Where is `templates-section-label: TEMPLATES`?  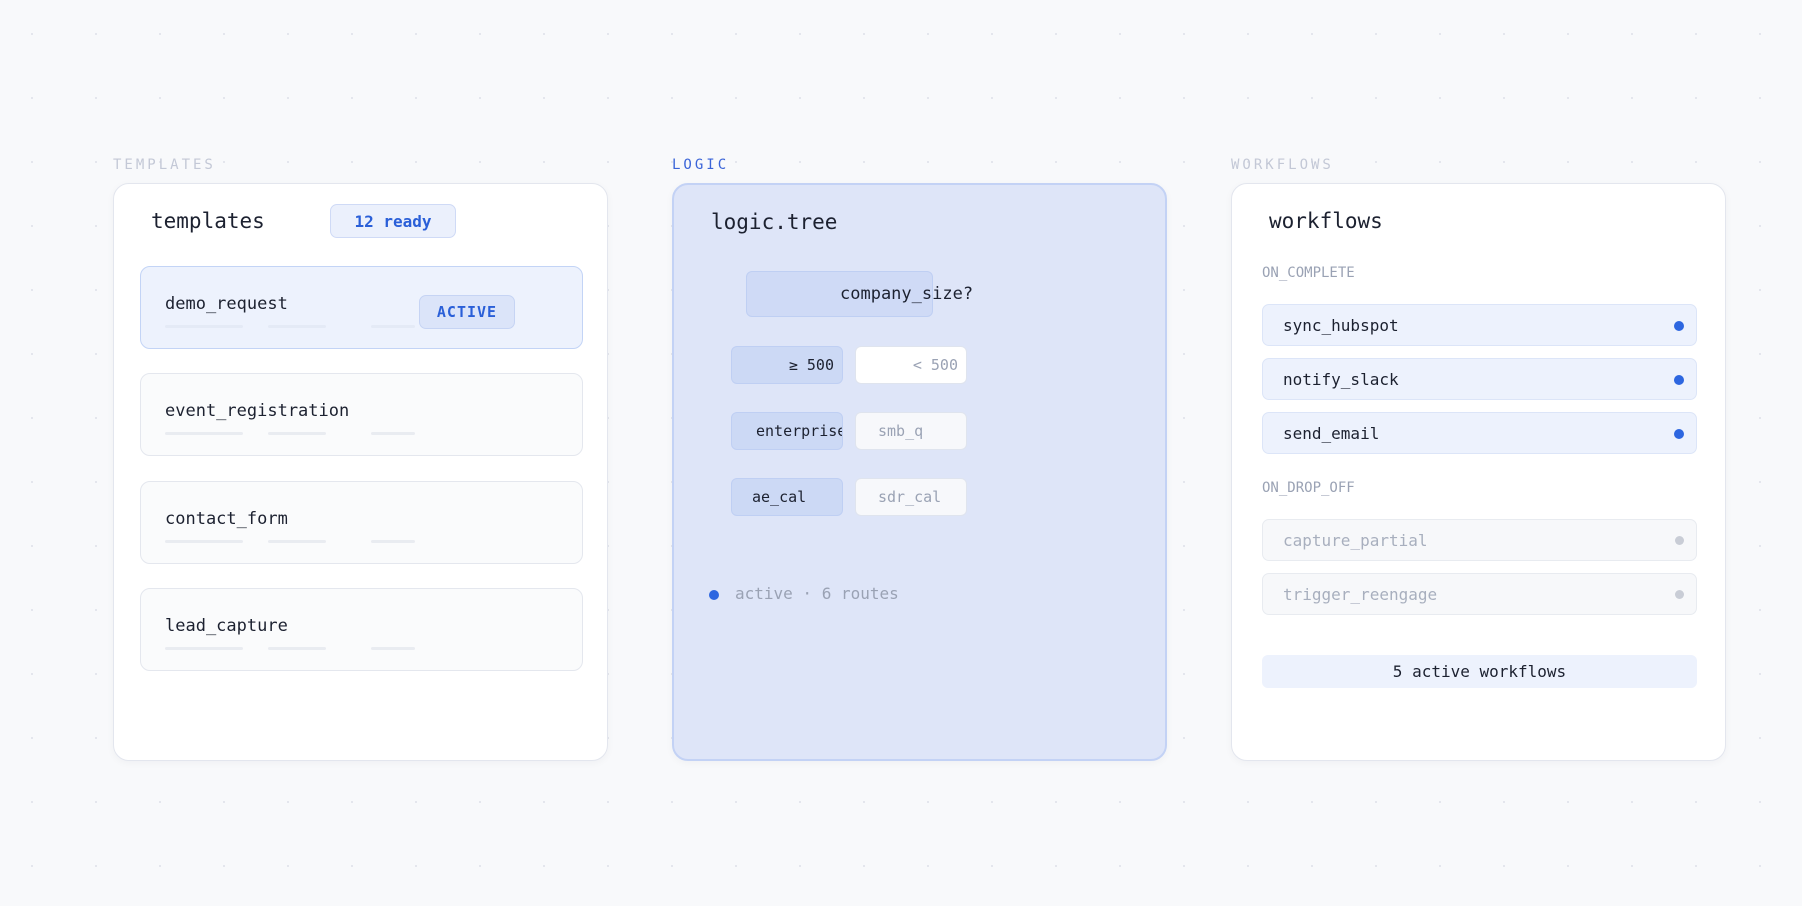
templates-section-label: TEMPLATES is located at coordinates (164, 165).